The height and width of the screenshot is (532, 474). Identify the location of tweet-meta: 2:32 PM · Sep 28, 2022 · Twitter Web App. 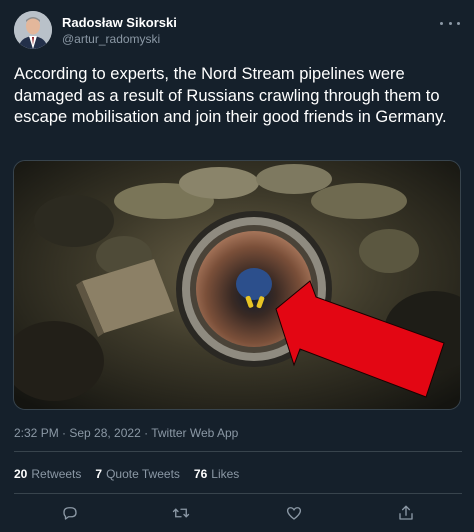
(126, 433).